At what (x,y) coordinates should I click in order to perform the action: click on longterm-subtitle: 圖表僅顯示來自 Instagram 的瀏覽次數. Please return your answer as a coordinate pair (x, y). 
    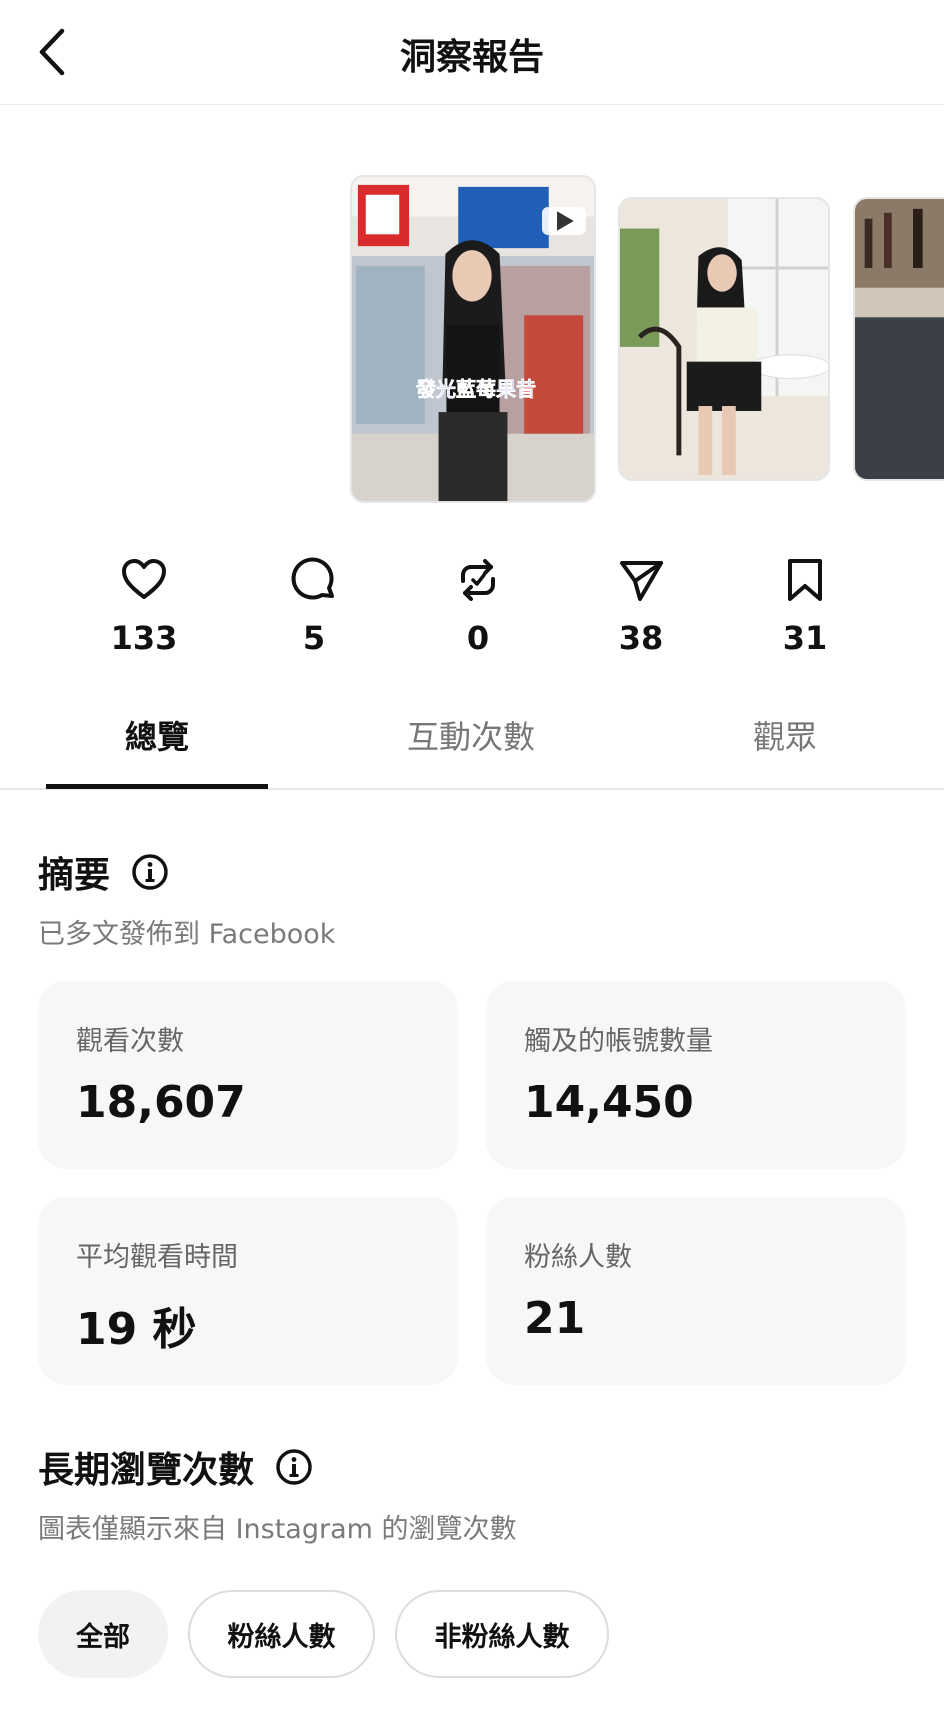
    Looking at the image, I should click on (277, 1529).